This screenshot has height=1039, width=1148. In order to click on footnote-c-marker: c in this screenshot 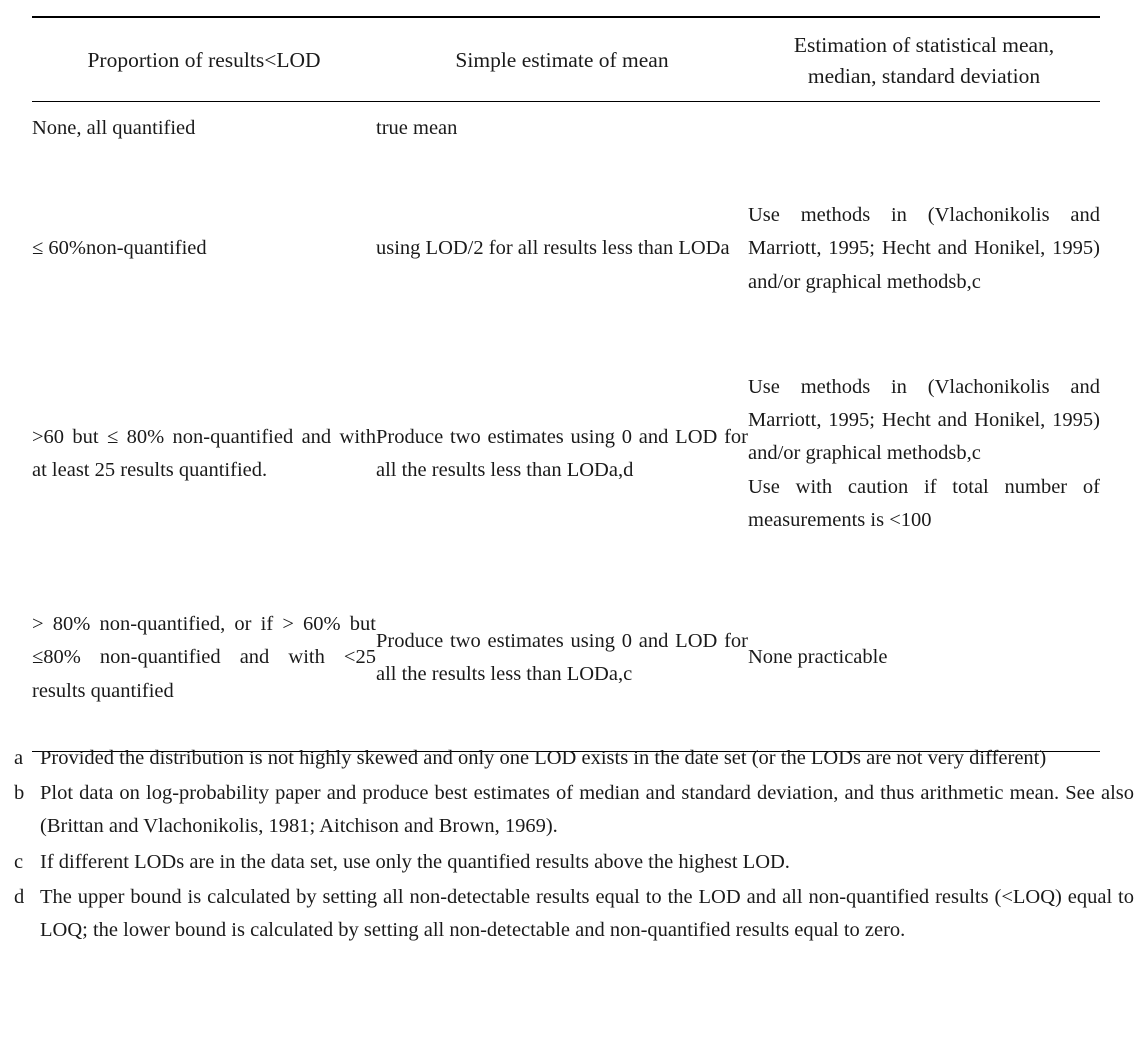, I will do `click(19, 861)`.